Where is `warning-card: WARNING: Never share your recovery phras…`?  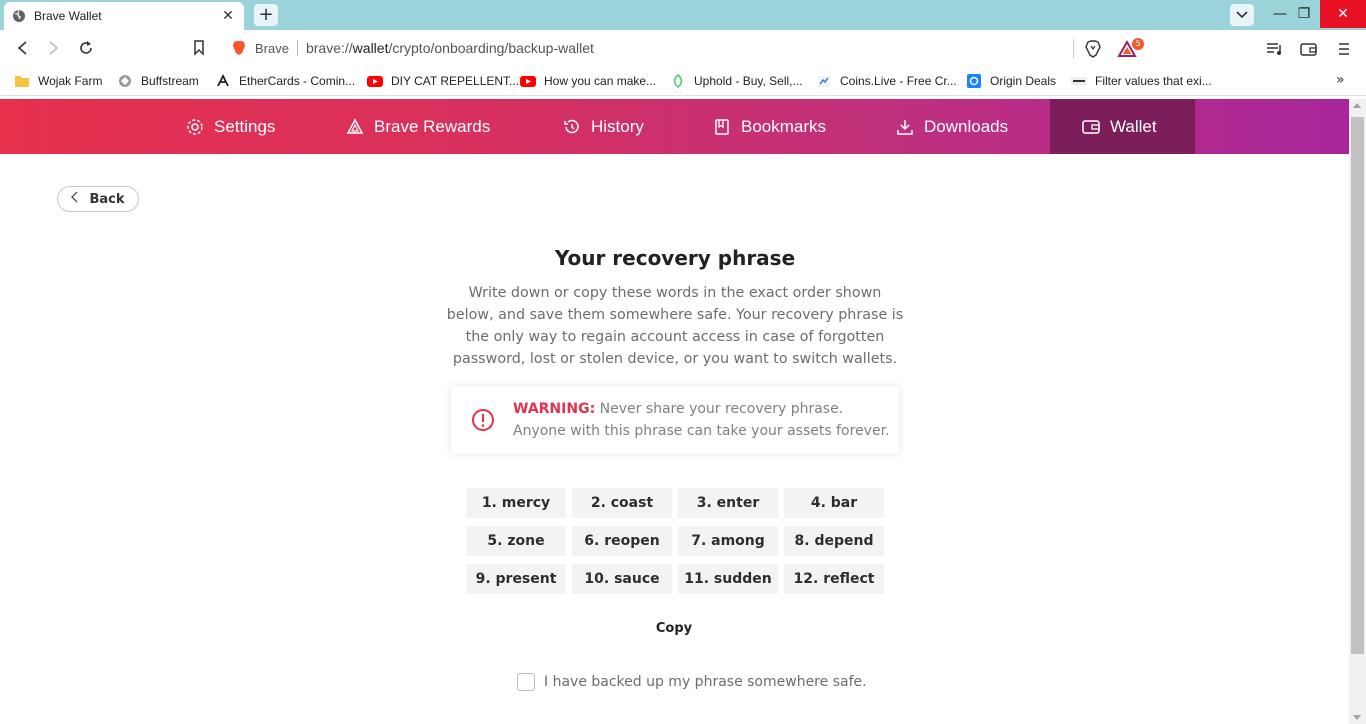
warning-card: WARNING: Never share your recovery phras… is located at coordinates (675, 420).